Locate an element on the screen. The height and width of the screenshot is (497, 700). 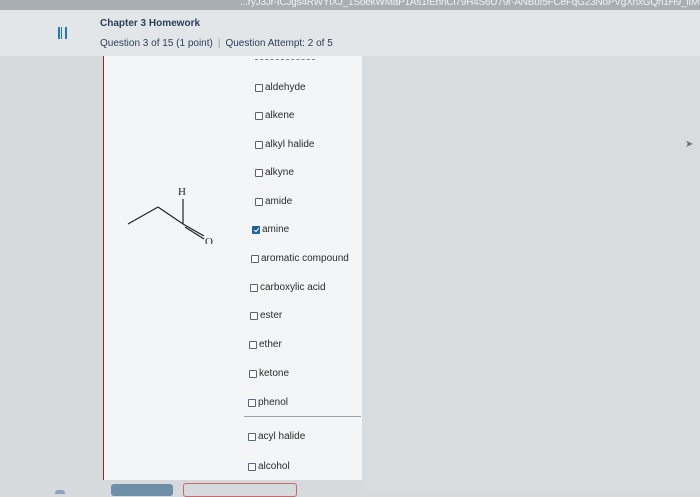
option-carboxylic-acid: carboxylic acid is located at coordinates (288, 287).